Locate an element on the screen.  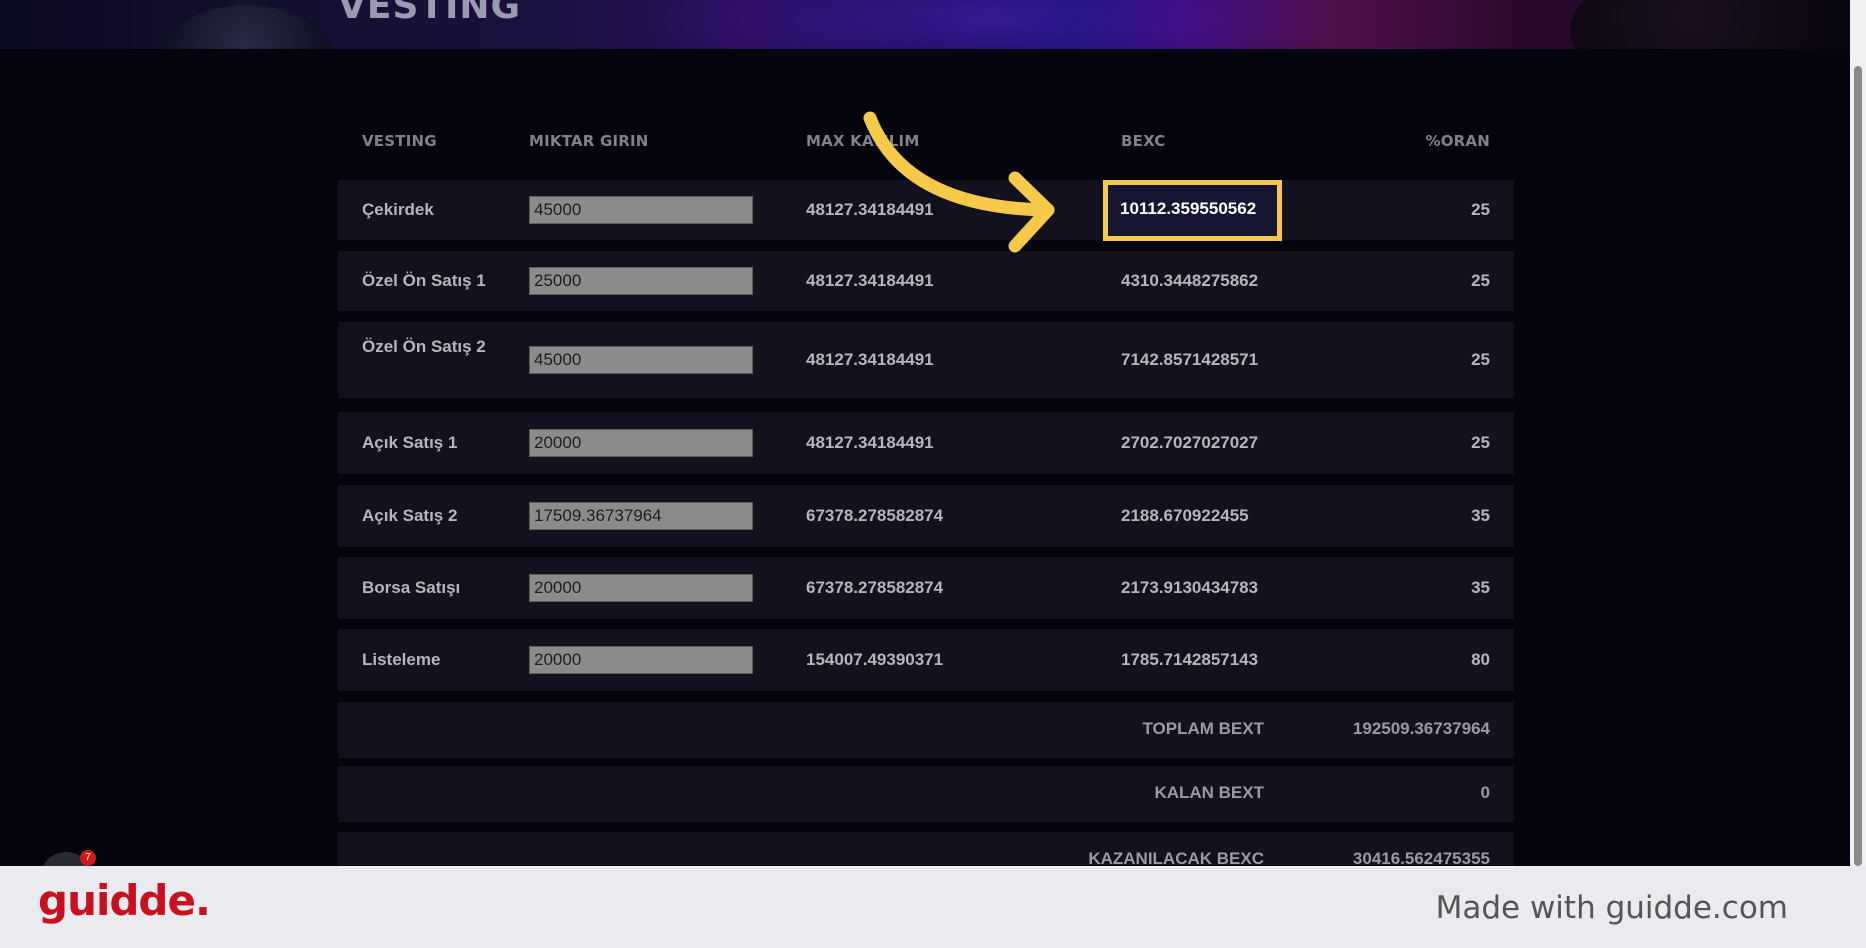
page-title: VESTING is located at coordinates (430, 13).